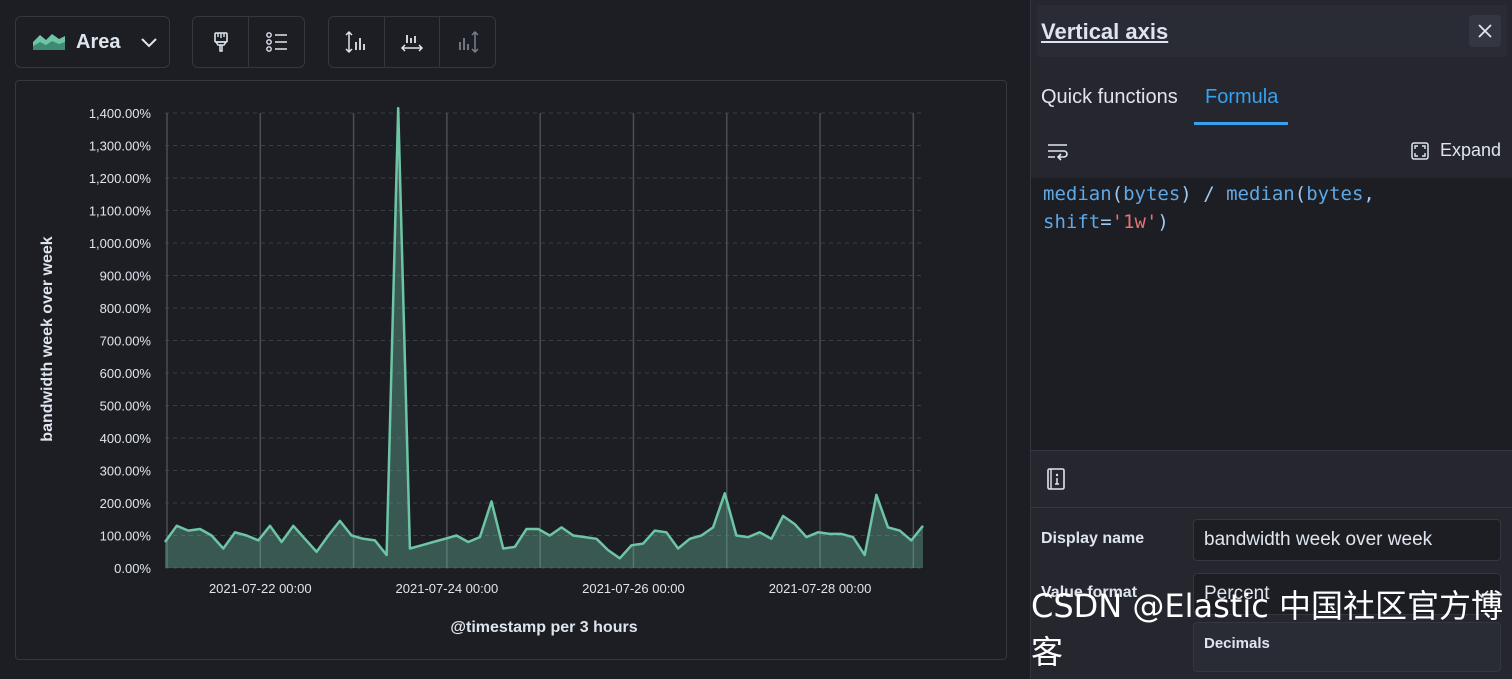 The height and width of the screenshot is (679, 1512). Describe the element at coordinates (120, 178) in the screenshot. I see `y-tick-label: 1,200.00%` at that location.